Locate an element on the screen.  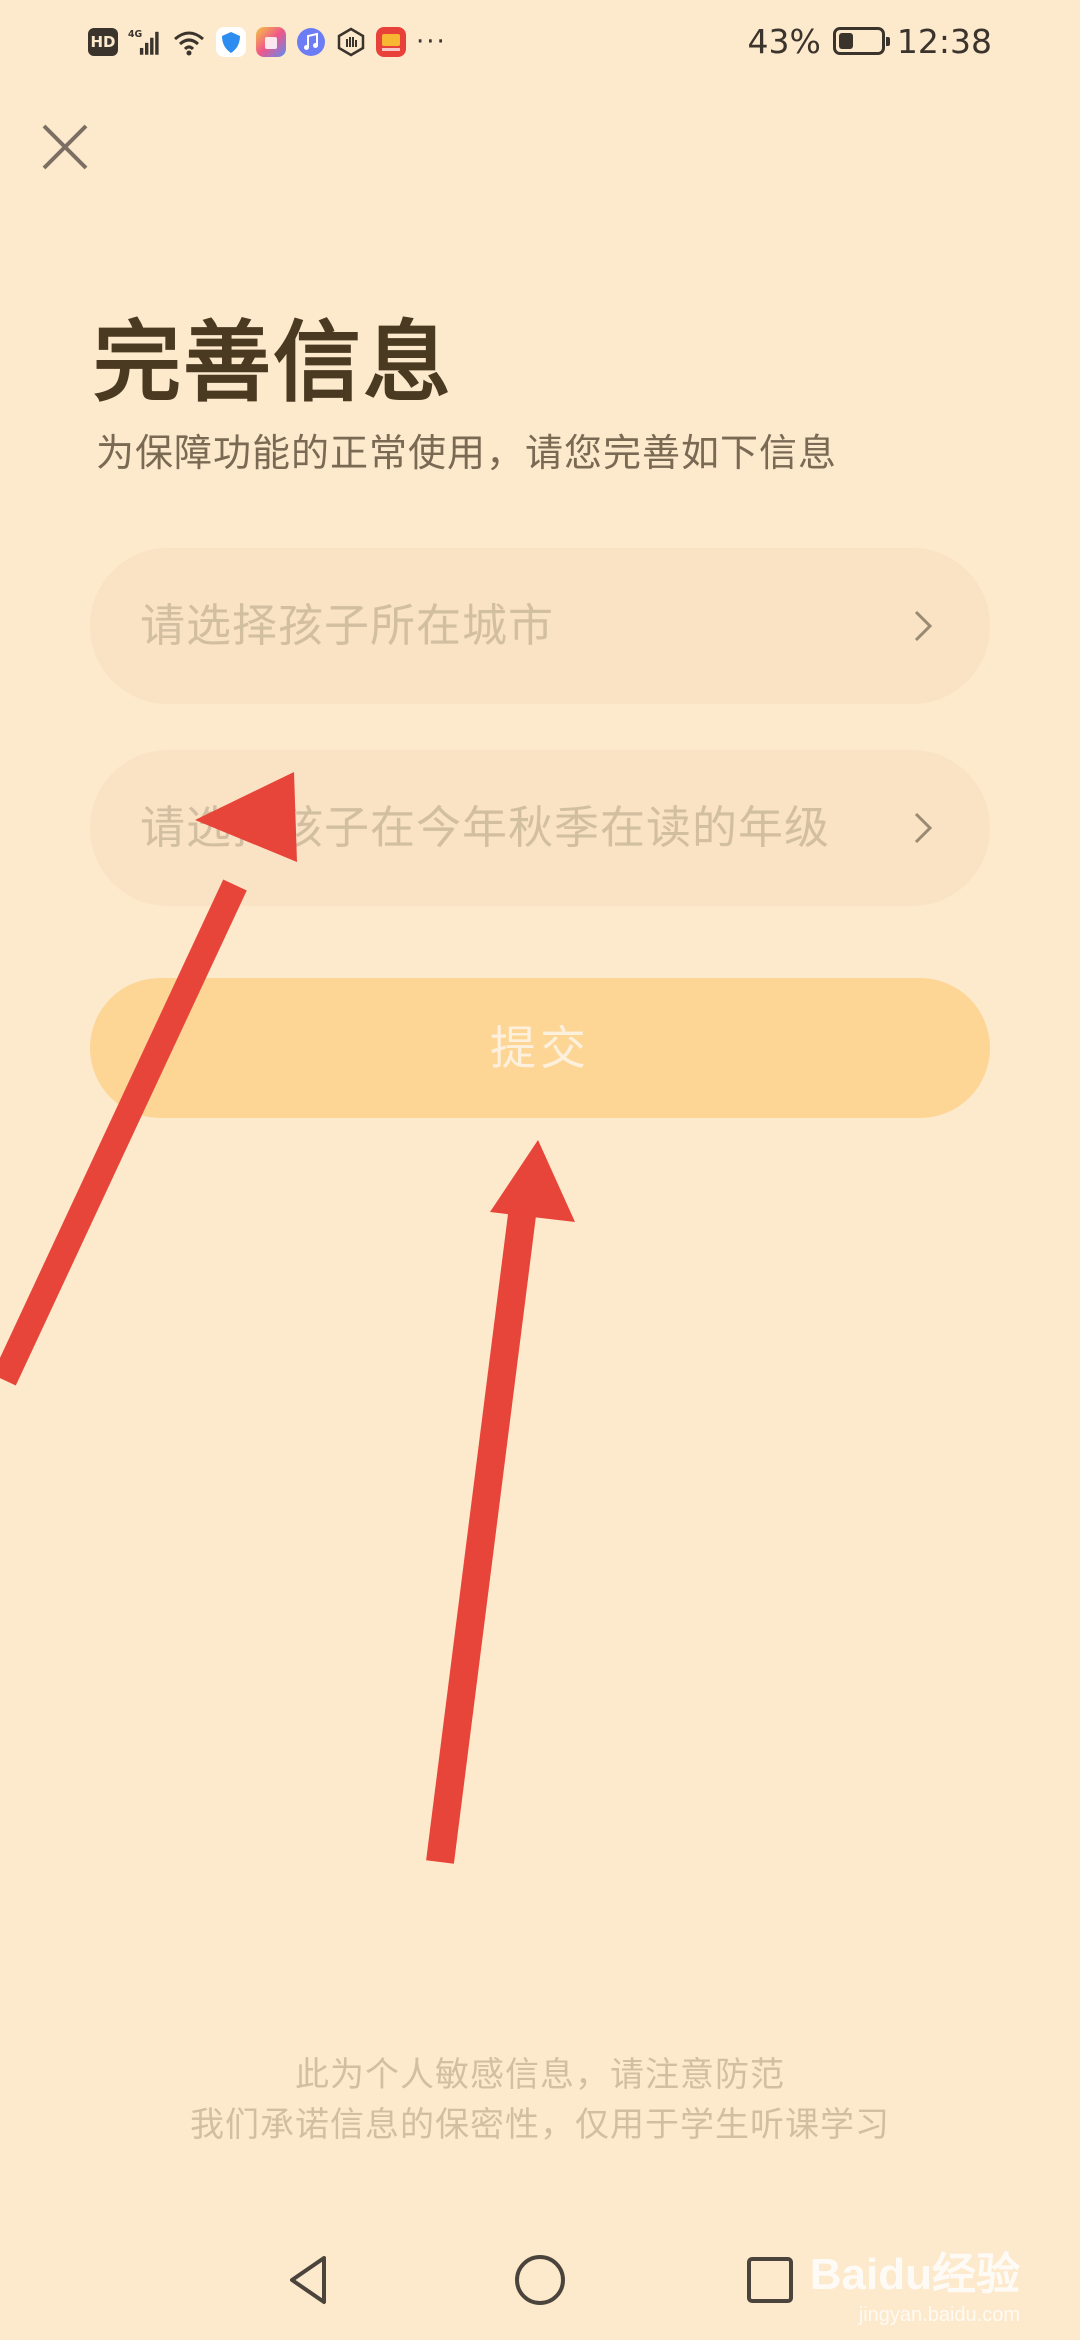
status-icons-right: 43% 12:38 is located at coordinates (870, 41).